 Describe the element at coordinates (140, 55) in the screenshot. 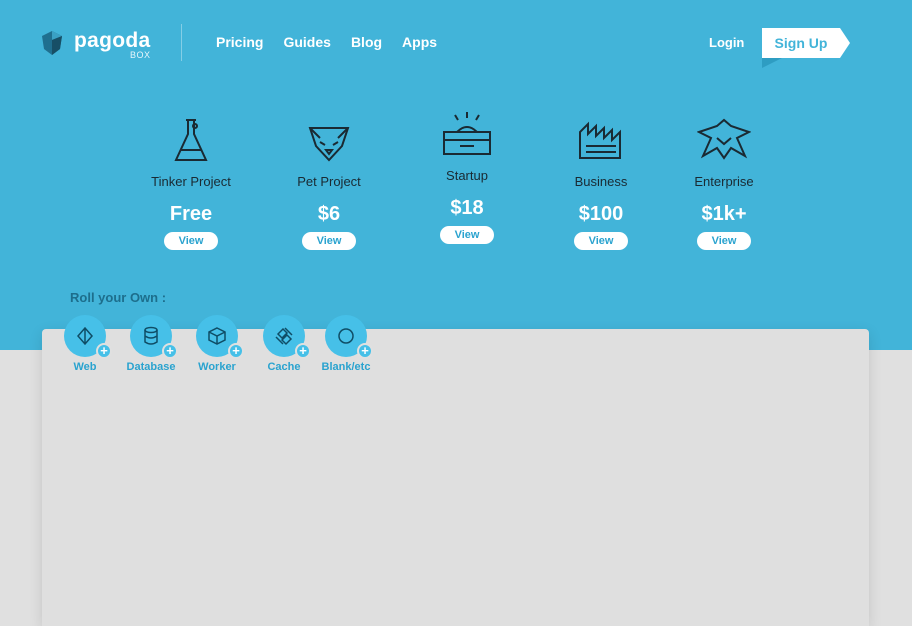

I see `brand-sub: BOX` at that location.